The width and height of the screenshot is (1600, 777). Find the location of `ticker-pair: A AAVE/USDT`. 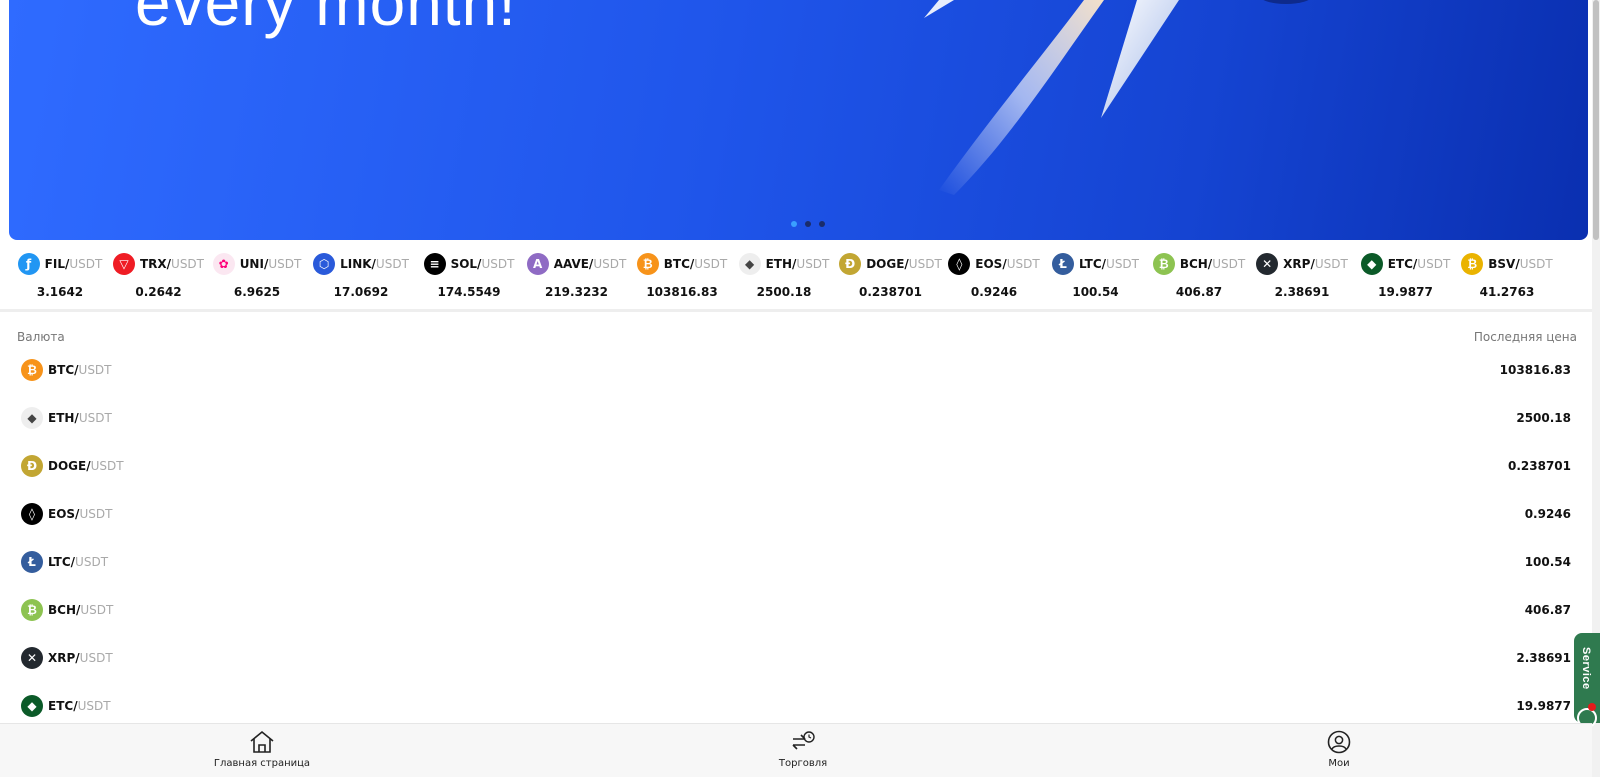

ticker-pair: A AAVE/USDT is located at coordinates (576, 264).